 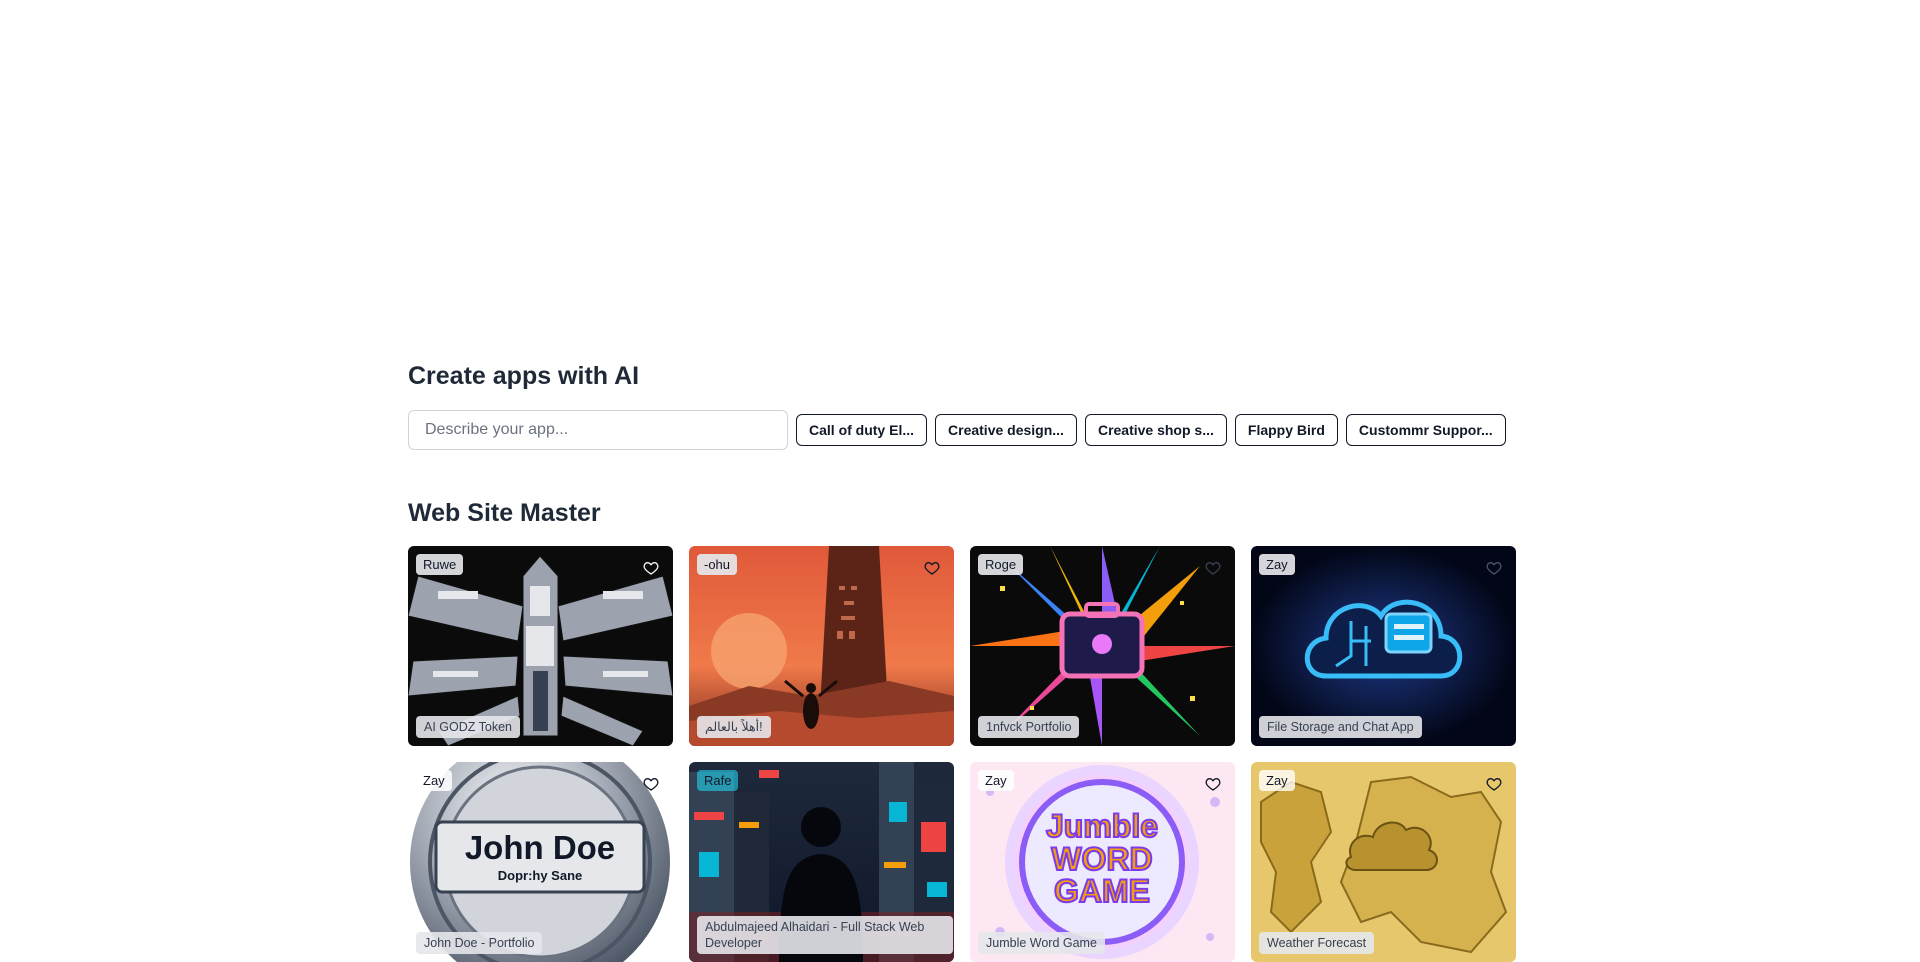 I want to click on app-card: Roge 1nfvck Portfolio, so click(x=1102, y=646).